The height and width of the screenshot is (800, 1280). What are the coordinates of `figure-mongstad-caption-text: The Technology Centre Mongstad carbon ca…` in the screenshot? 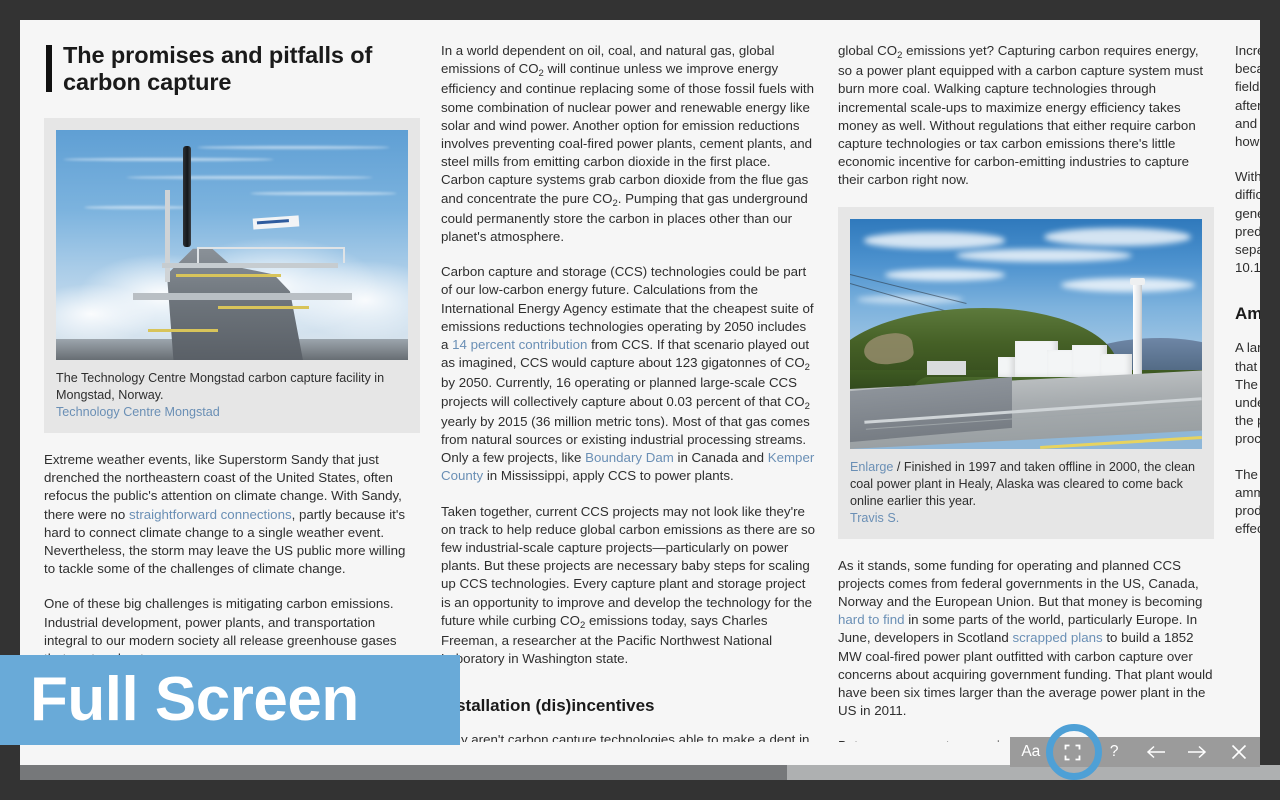 It's located at (220, 386).